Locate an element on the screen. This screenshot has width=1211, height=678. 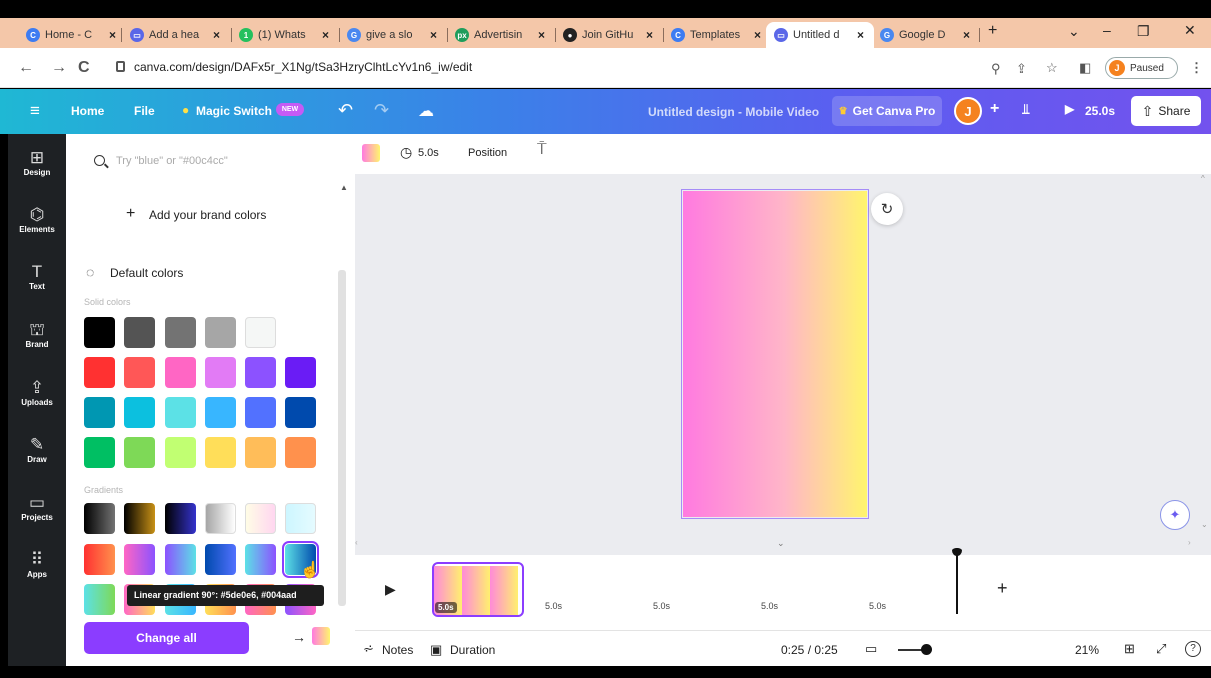
bookmark-star-icon: ☆ is located at coordinates (1052, 68).